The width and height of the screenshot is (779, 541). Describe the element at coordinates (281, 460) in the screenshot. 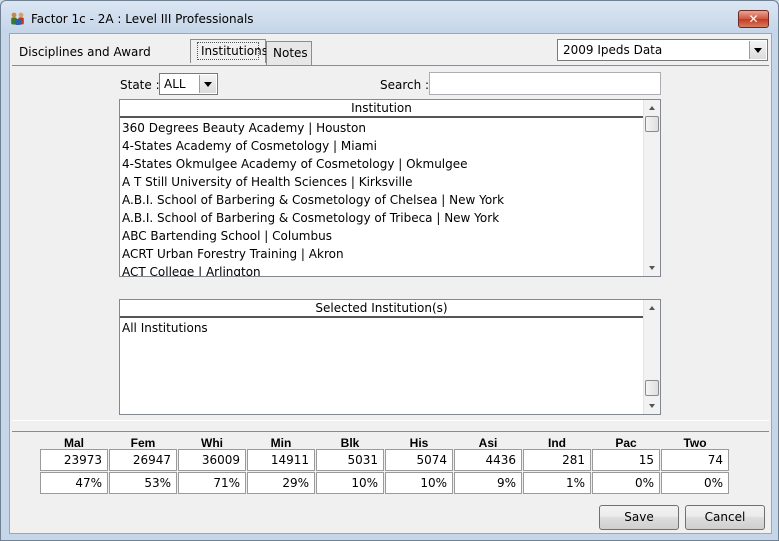

I see `stat-value: 14911` at that location.